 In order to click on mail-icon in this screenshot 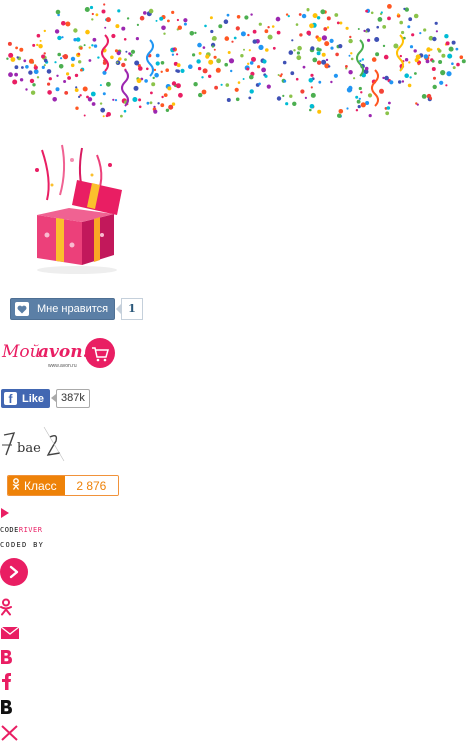, I will do `click(10, 633)`.